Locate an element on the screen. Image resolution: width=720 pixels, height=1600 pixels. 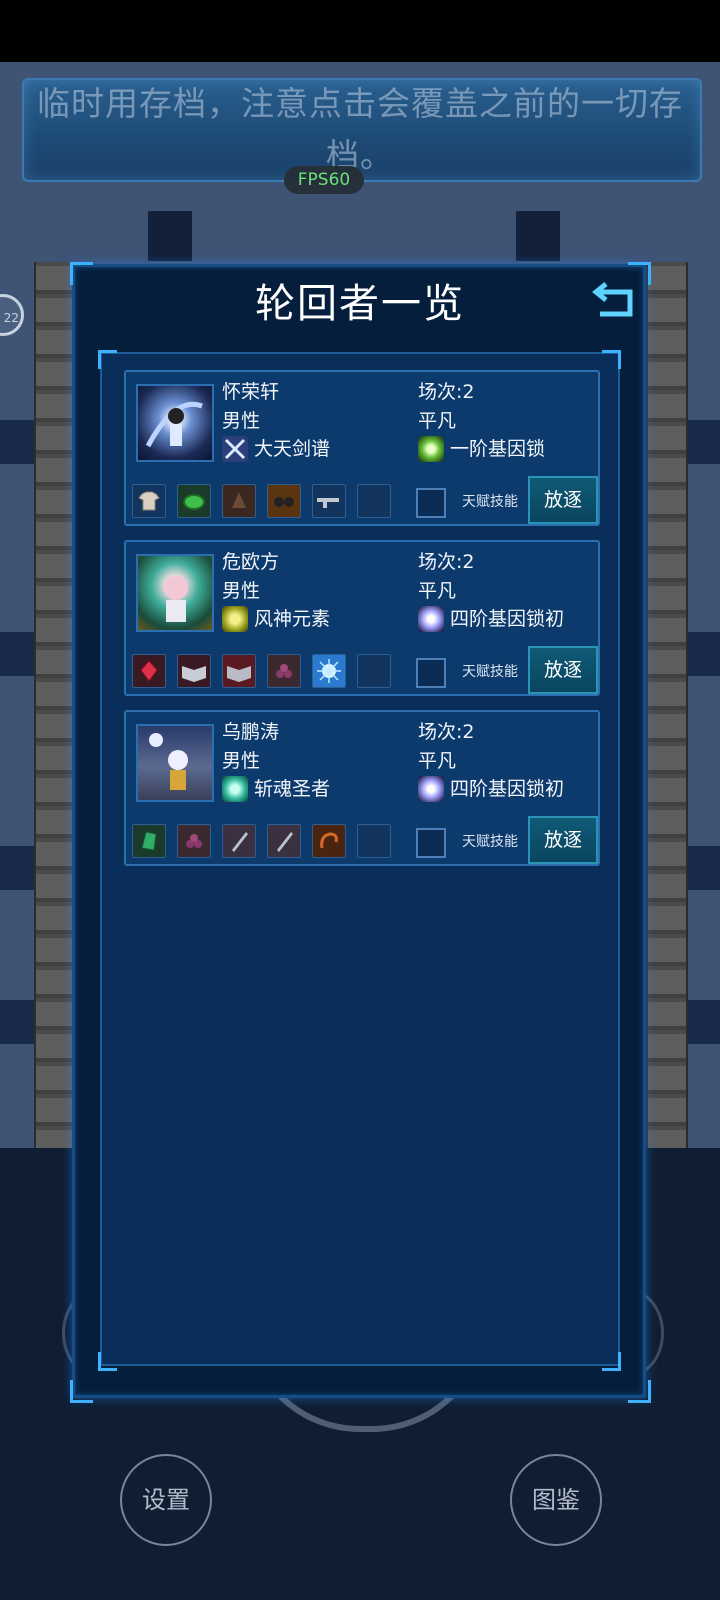
hint-text: 临时用存档，注意点击会覆盖之前的一切存档。 is located at coordinates (360, 129).